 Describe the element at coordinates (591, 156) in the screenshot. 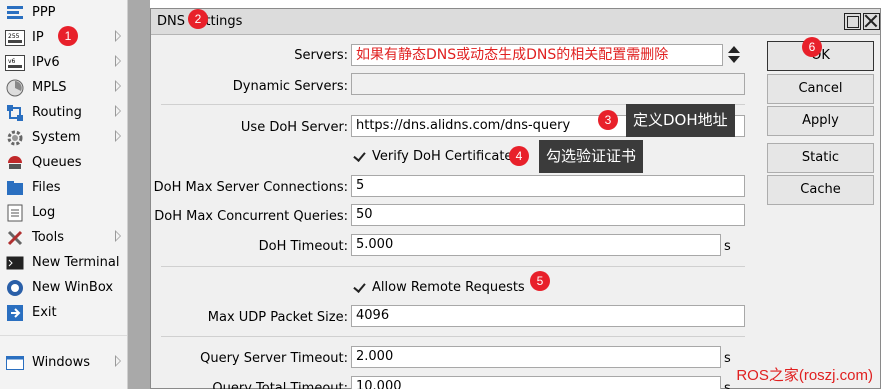

I see `tip-verify-cert: 勾选验证证书` at that location.